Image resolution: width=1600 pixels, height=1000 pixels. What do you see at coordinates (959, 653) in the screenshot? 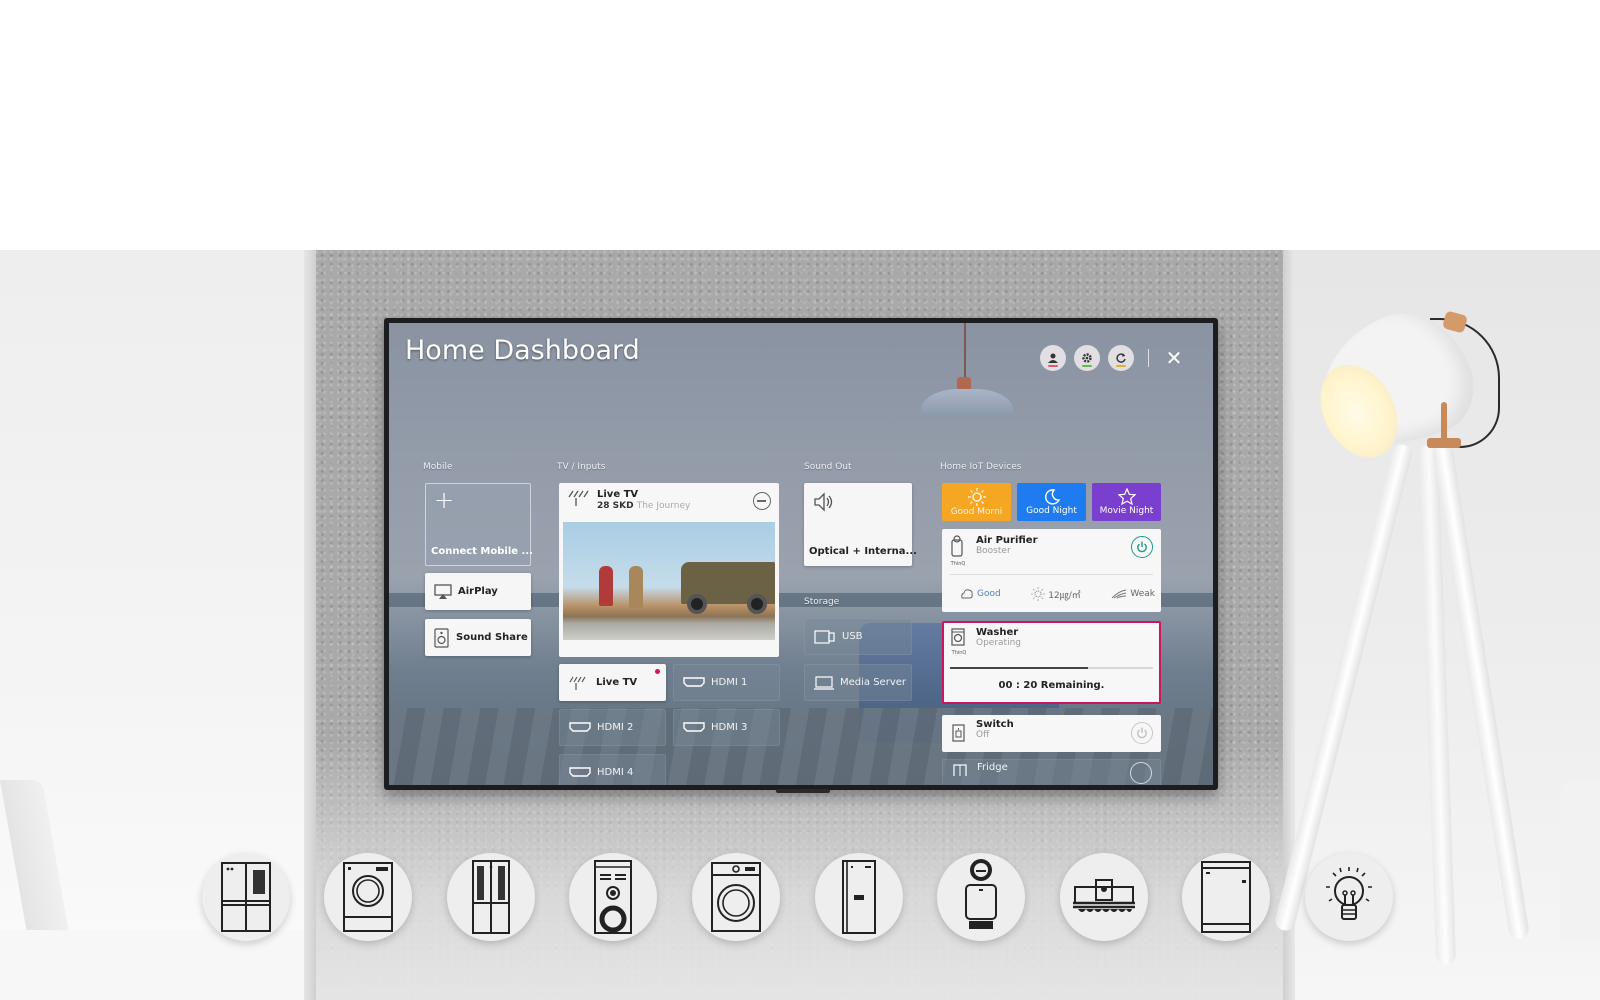
I see `thinq-label: ThinQ` at bounding box center [959, 653].